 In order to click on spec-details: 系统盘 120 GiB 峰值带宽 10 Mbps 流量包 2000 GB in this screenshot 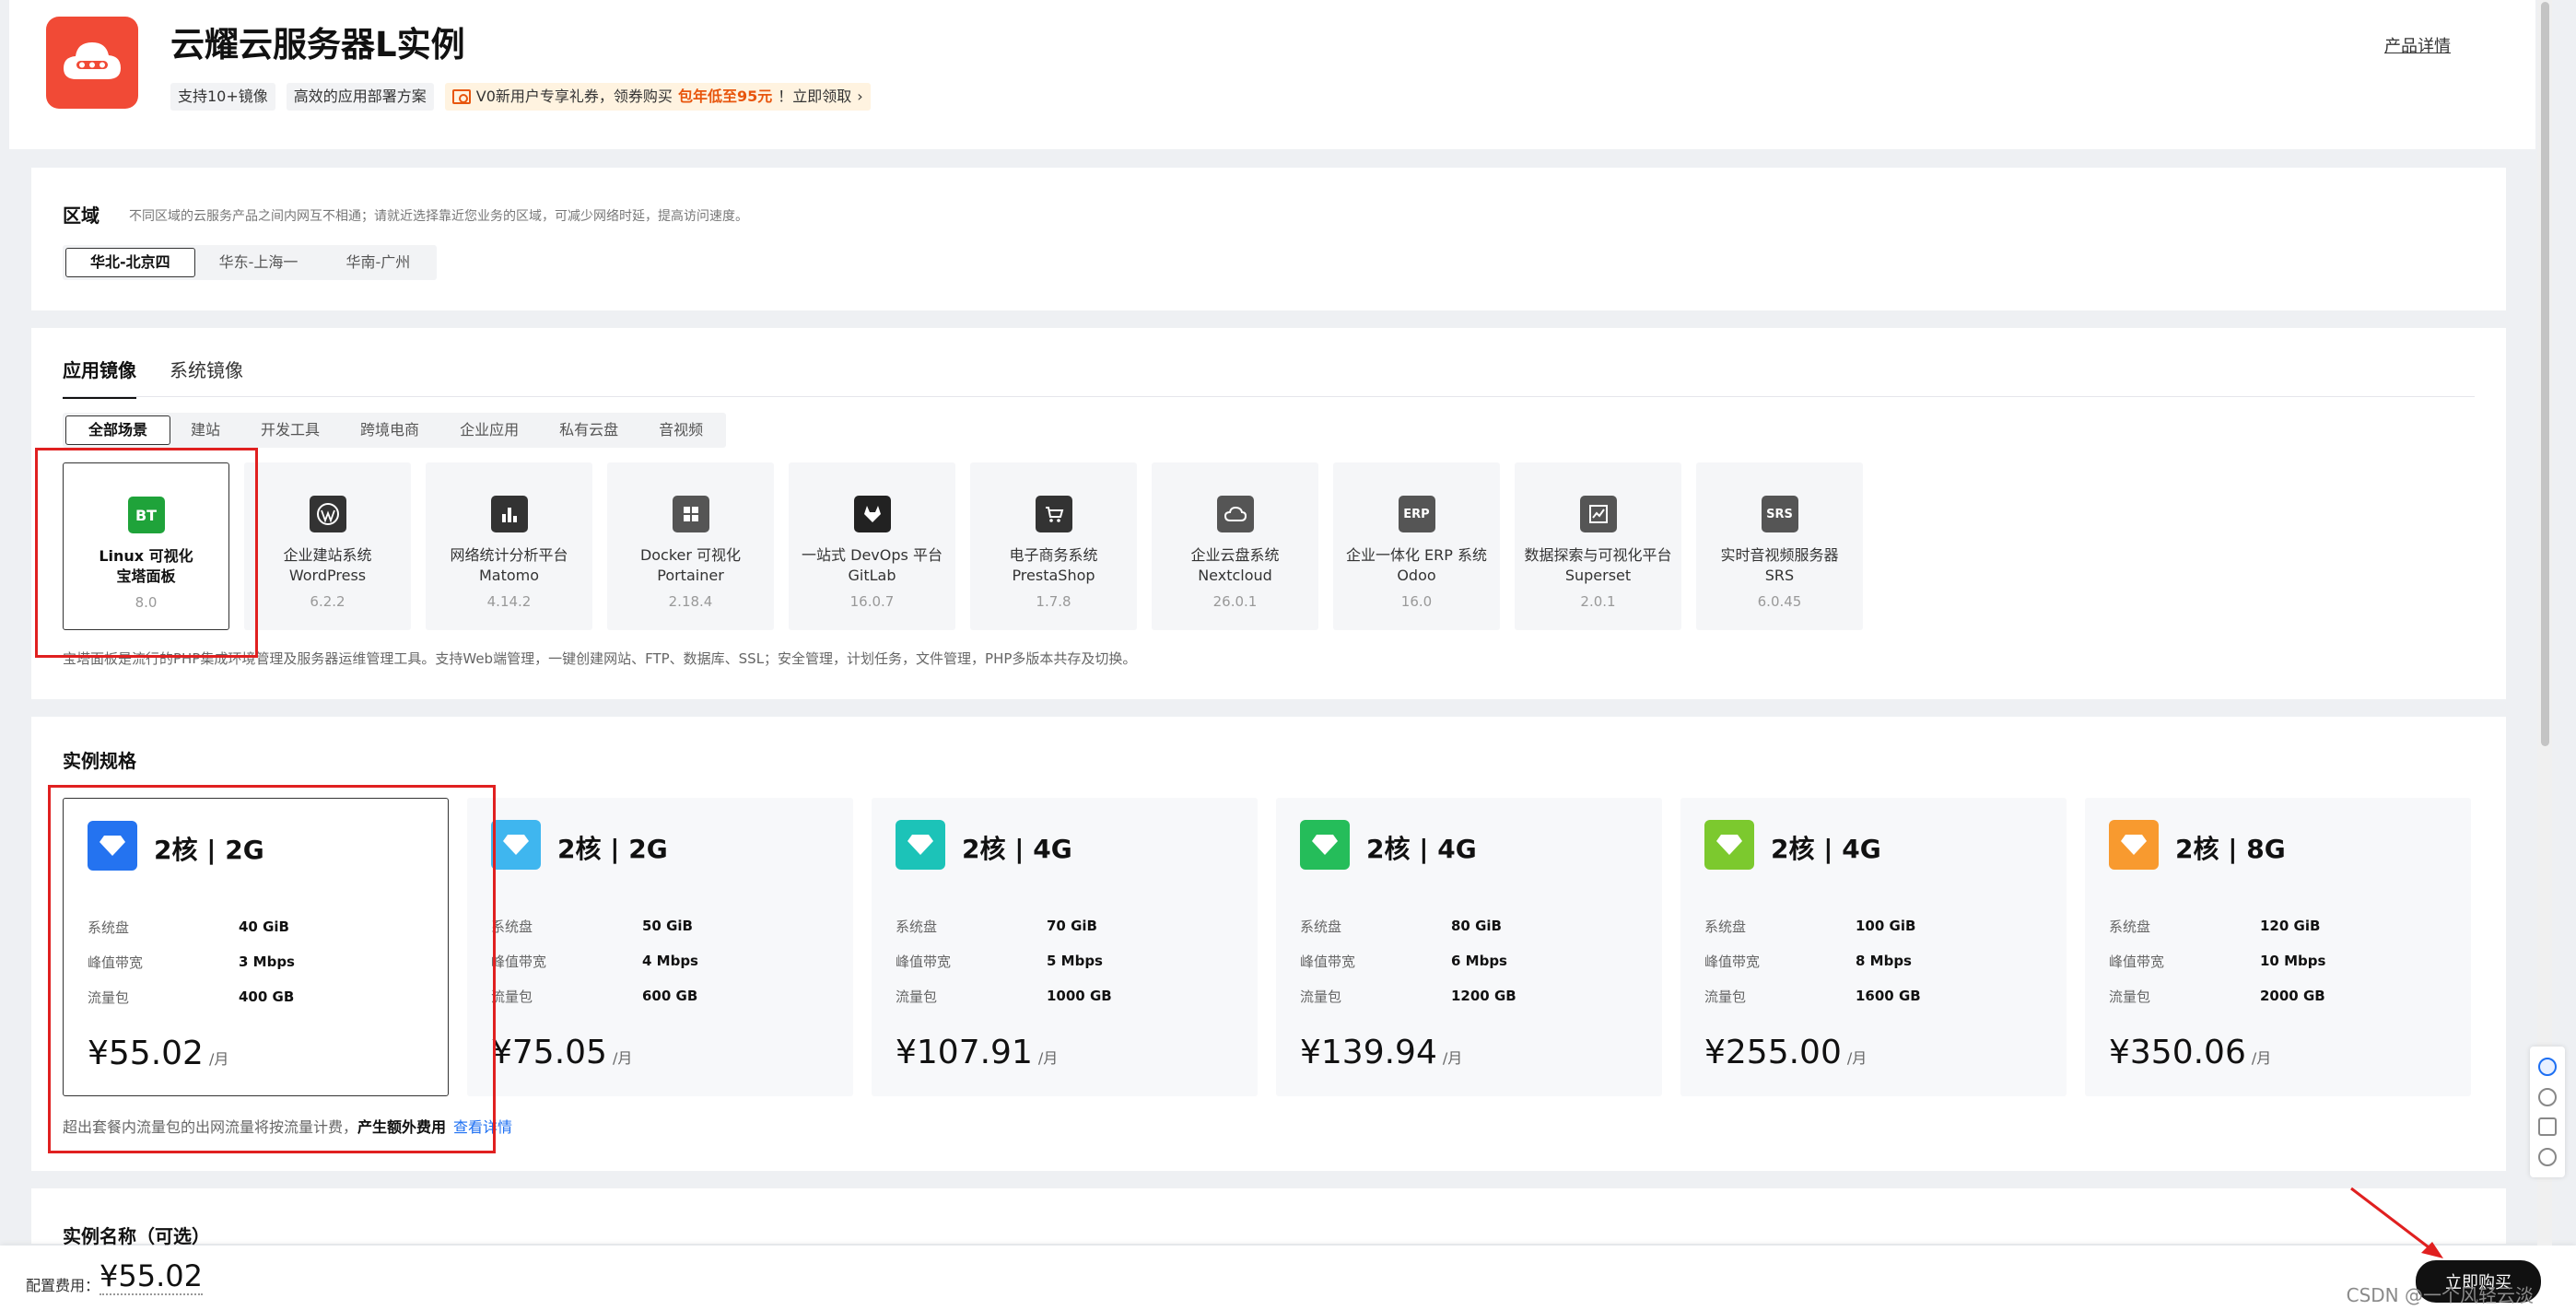, I will do `click(2217, 961)`.